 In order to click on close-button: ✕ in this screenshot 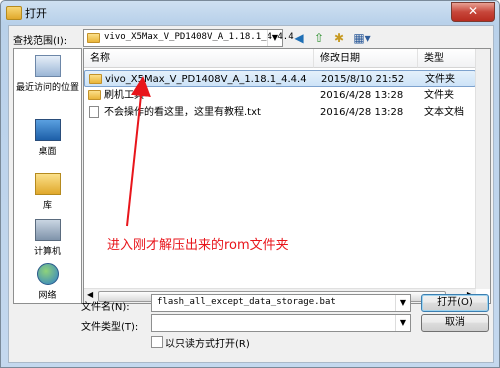, I will do `click(473, 12)`.